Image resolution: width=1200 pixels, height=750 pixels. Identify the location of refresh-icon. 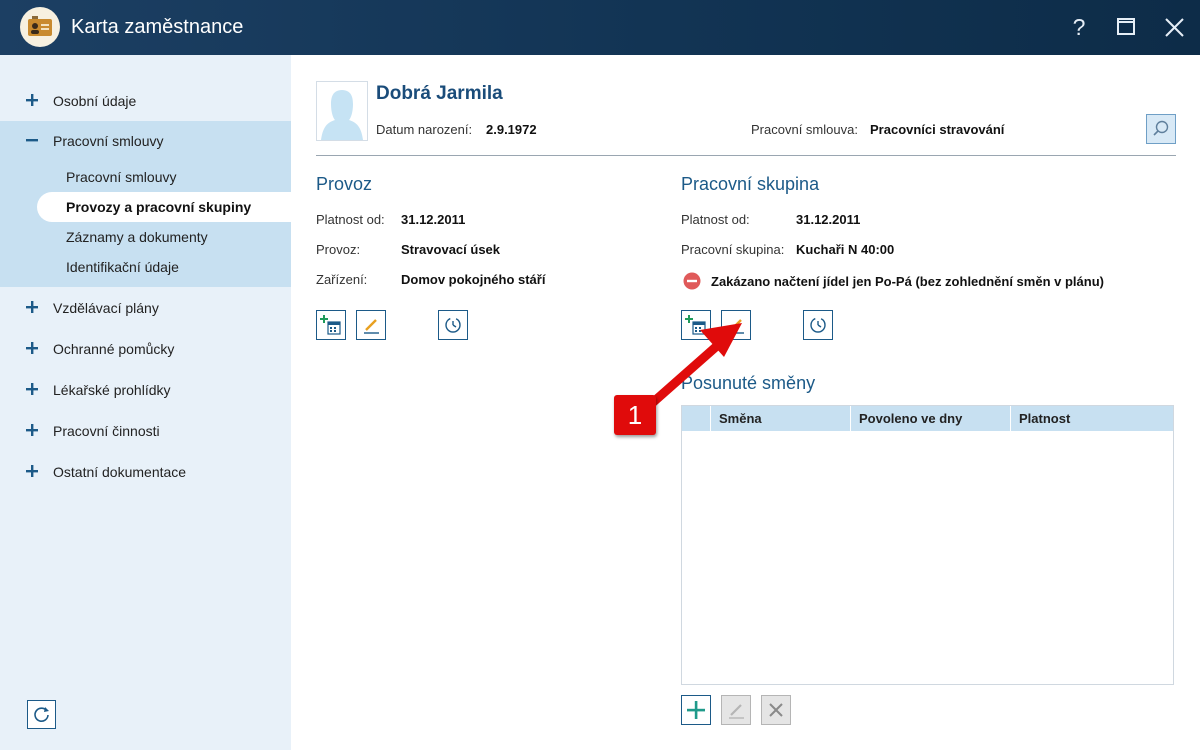
(41, 714).